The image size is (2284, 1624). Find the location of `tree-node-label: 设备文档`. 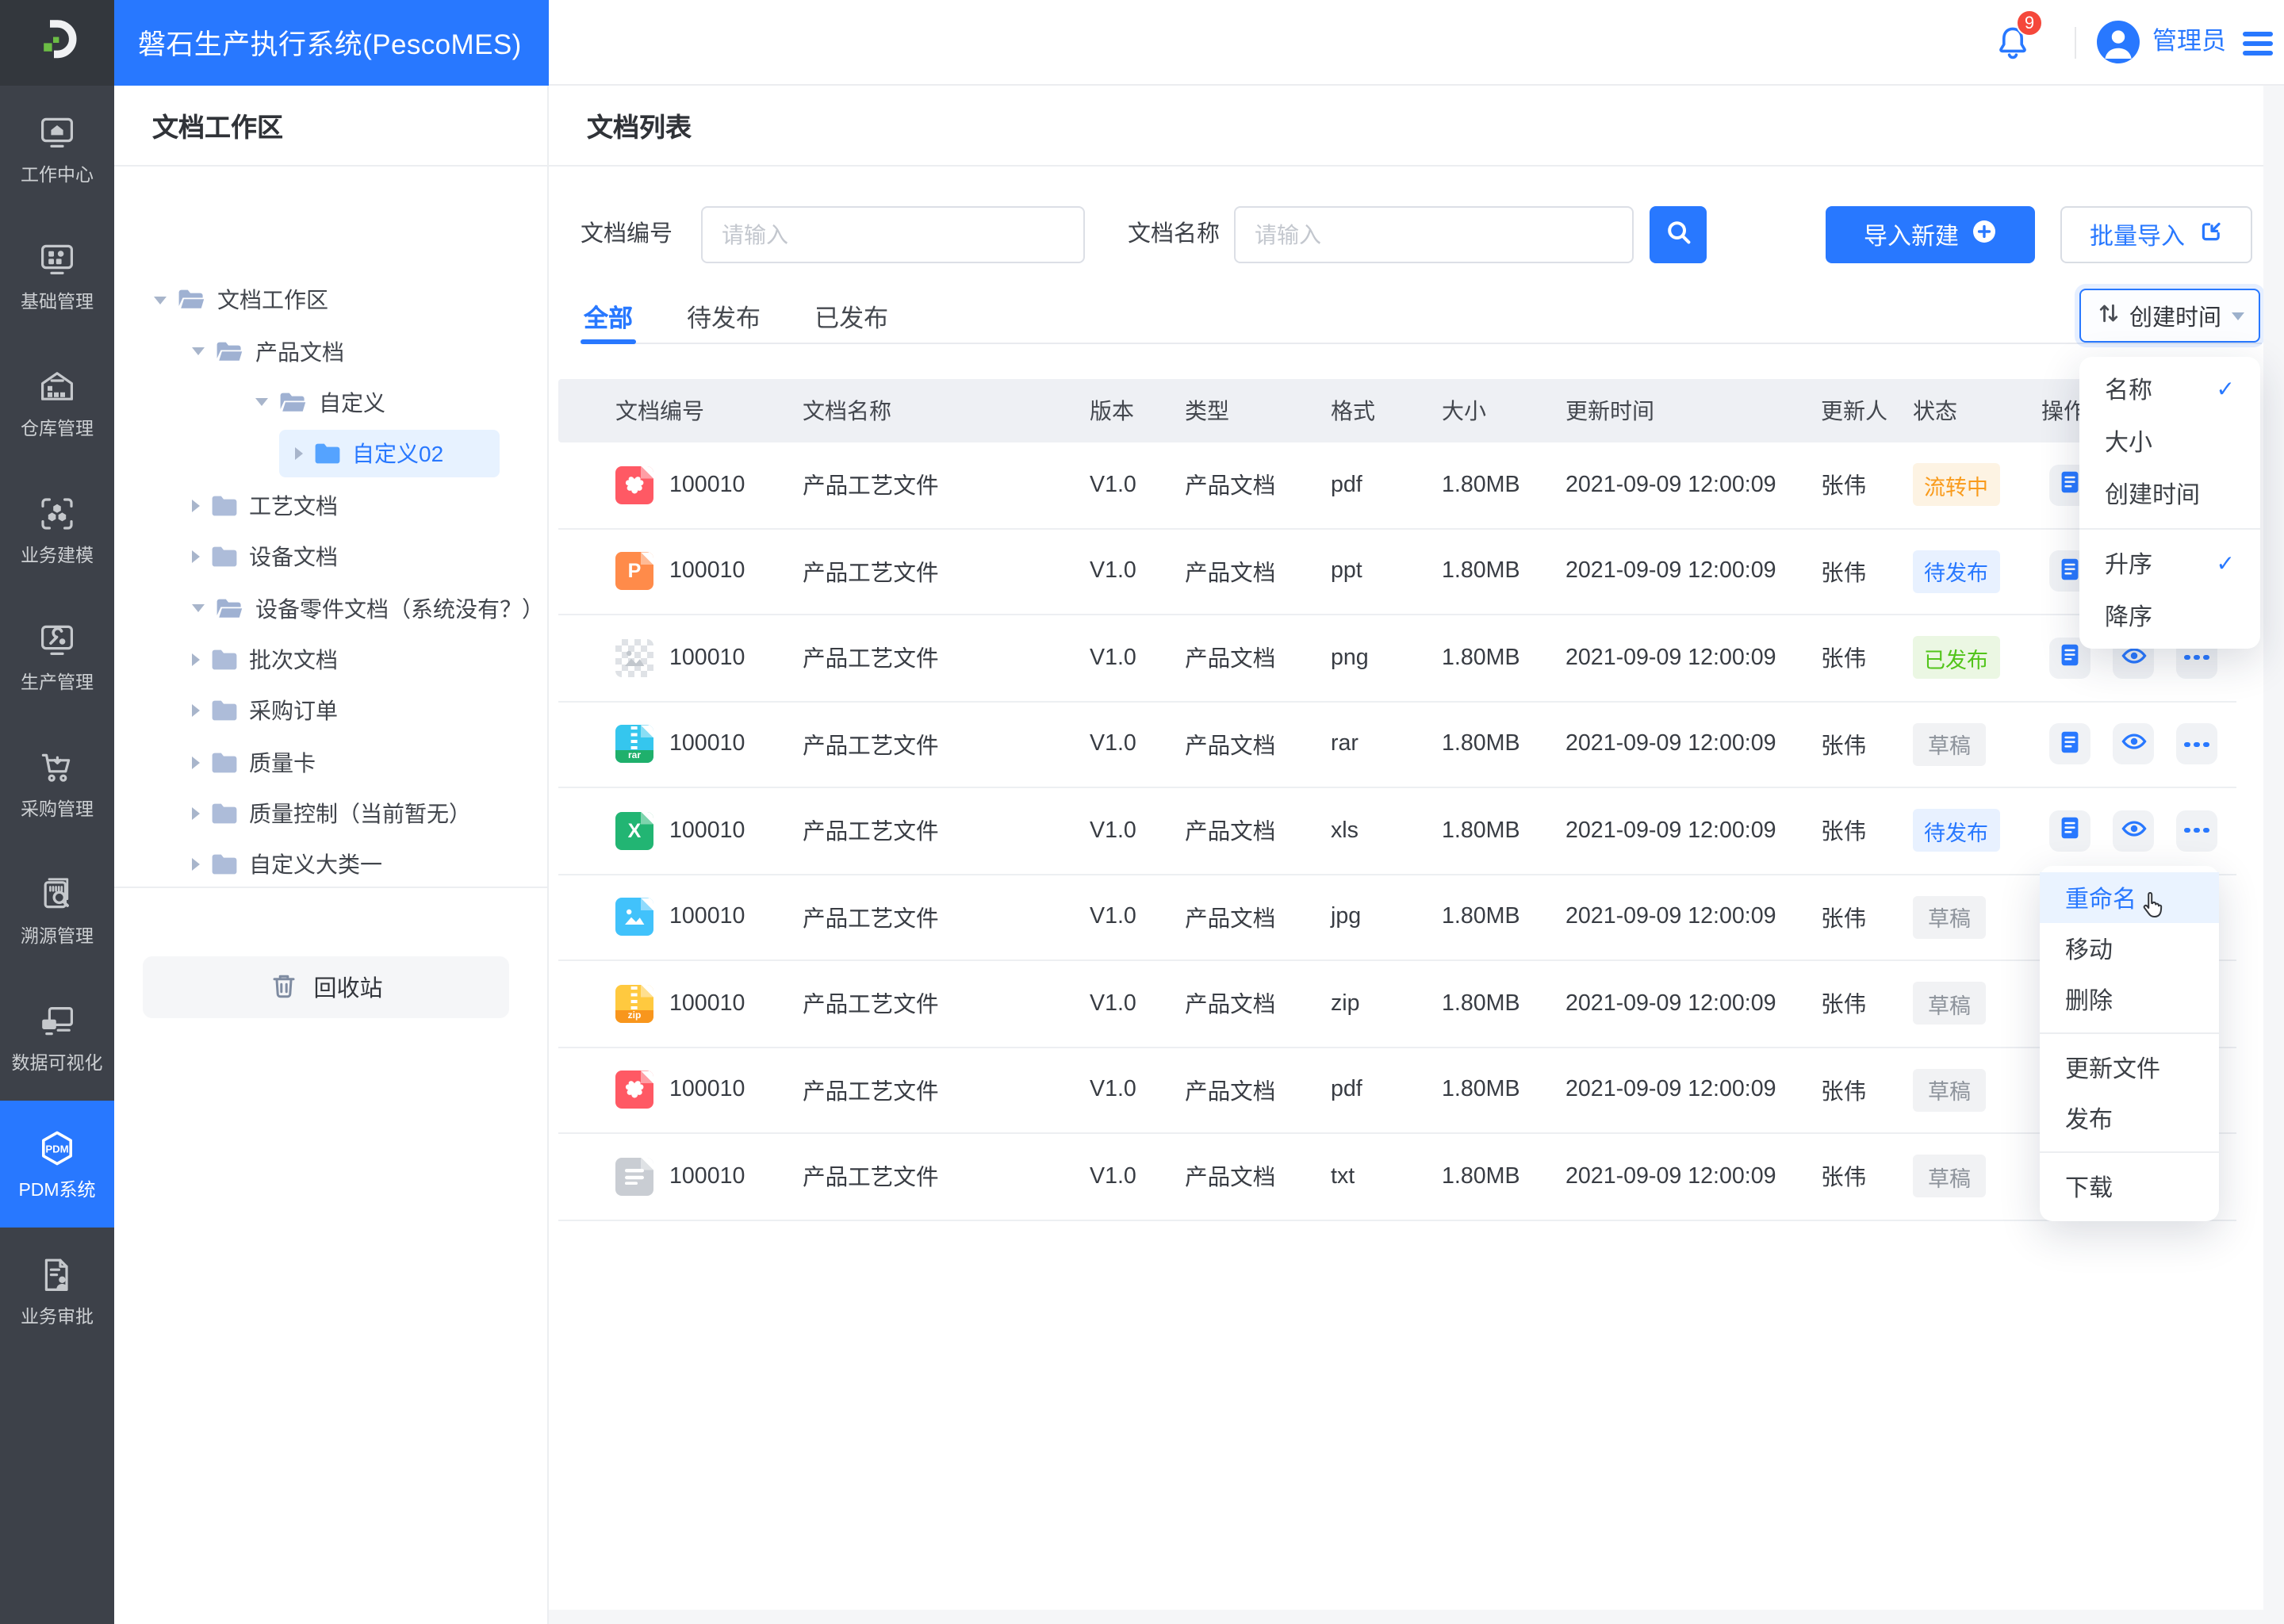

tree-node-label: 设备文档 is located at coordinates (293, 557).